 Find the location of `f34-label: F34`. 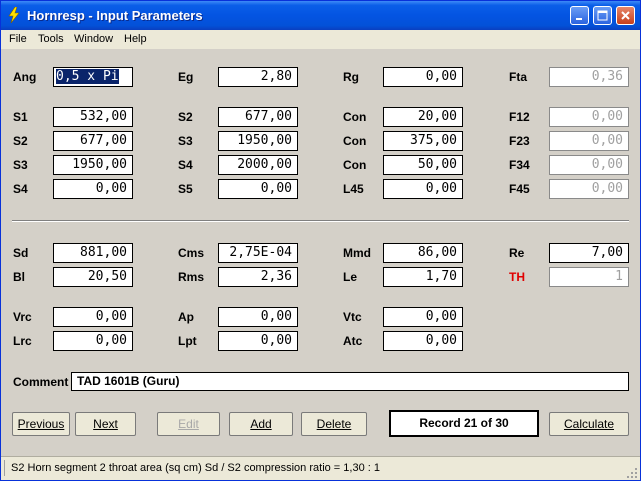

f34-label: F34 is located at coordinates (519, 165).